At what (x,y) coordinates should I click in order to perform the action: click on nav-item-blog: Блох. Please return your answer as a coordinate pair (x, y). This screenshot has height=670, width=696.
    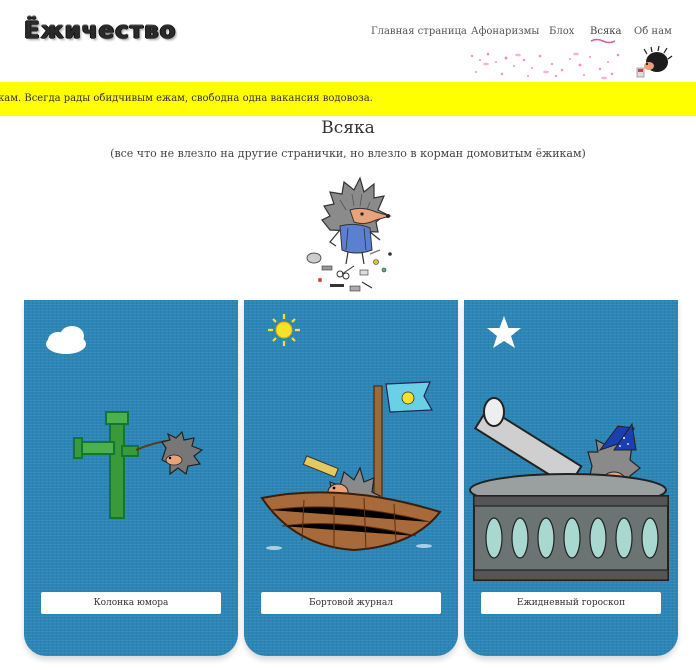
    Looking at the image, I should click on (561, 31).